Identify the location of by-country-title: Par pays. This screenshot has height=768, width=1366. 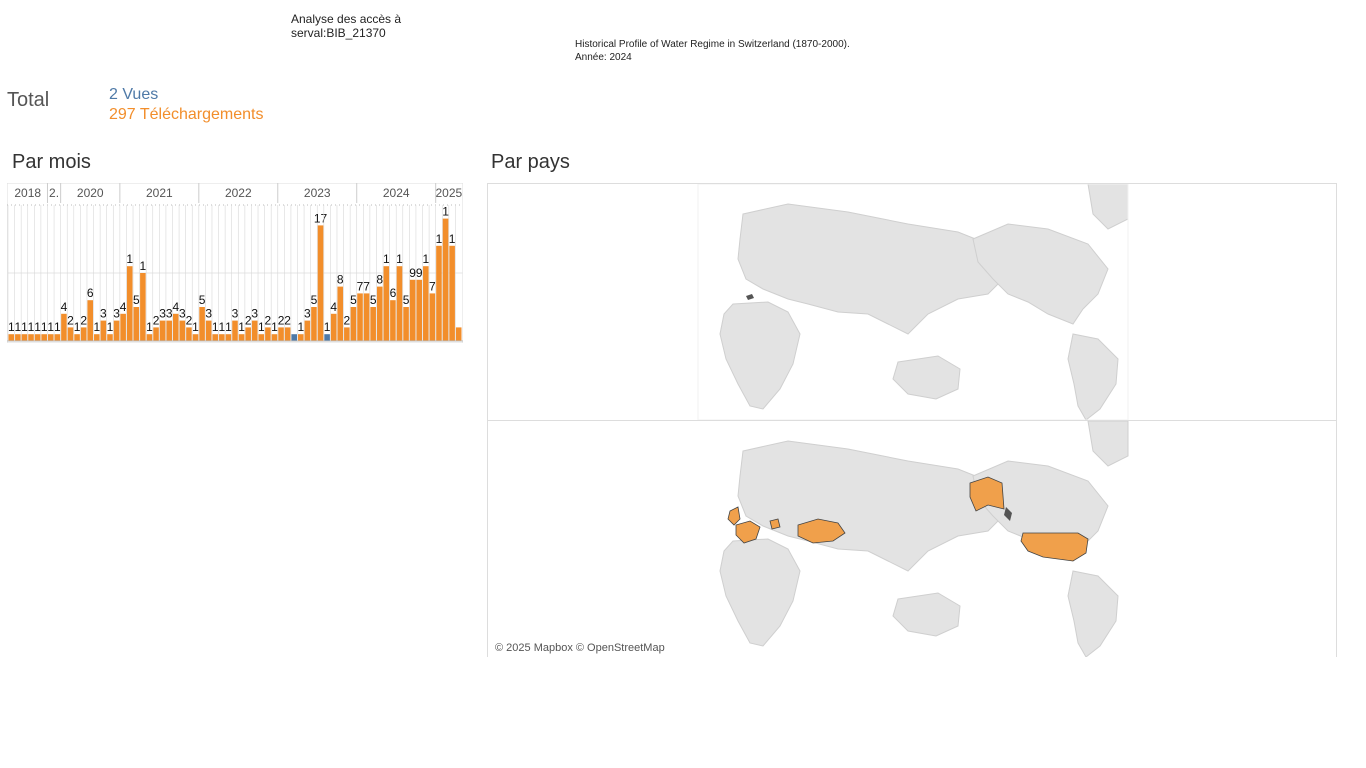
(530, 162).